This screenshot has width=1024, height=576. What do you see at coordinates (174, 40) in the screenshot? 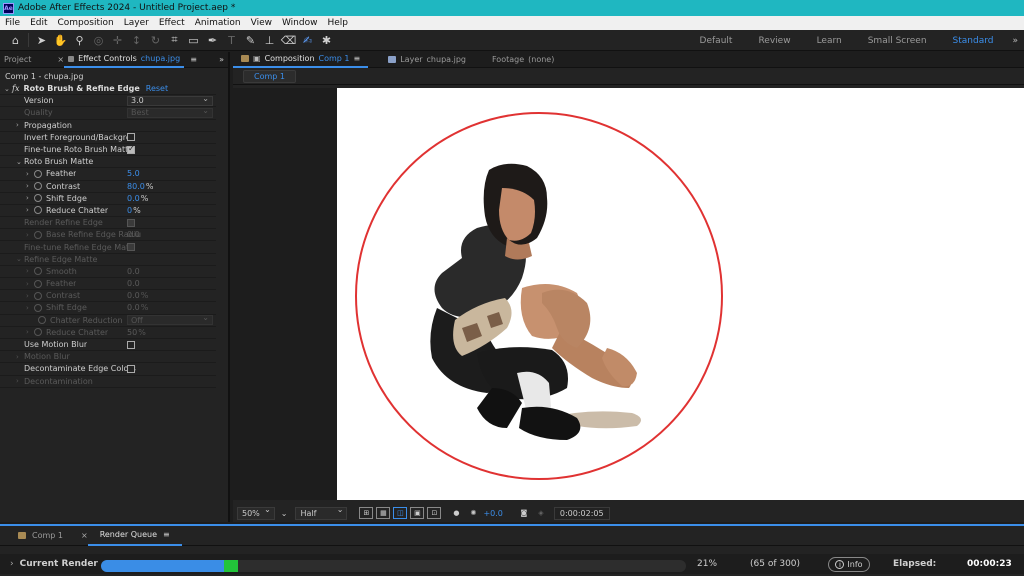
I see `pan-behind-icon: ⌗` at bounding box center [174, 40].